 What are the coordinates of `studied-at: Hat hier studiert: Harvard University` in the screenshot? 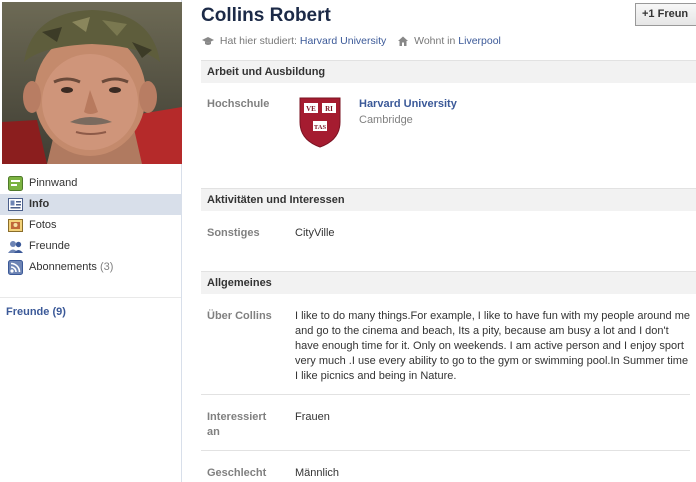 It's located at (294, 41).